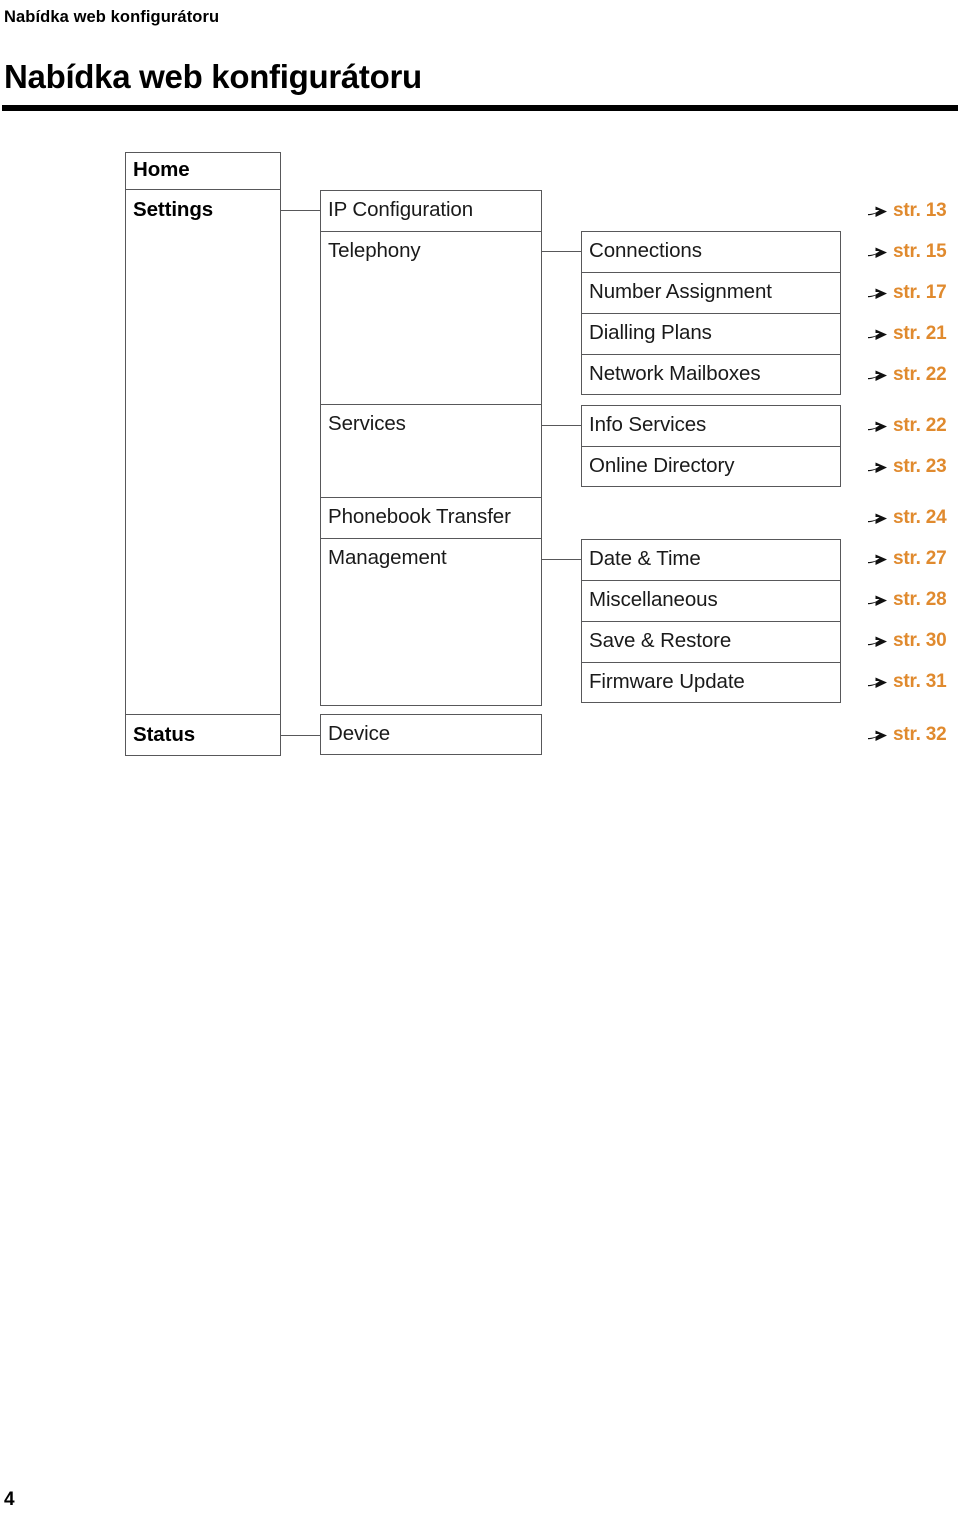 The height and width of the screenshot is (1534, 960). Describe the element at coordinates (667, 682) in the screenshot. I see `menu-item-firmware-update-label: Firmware Update` at that location.